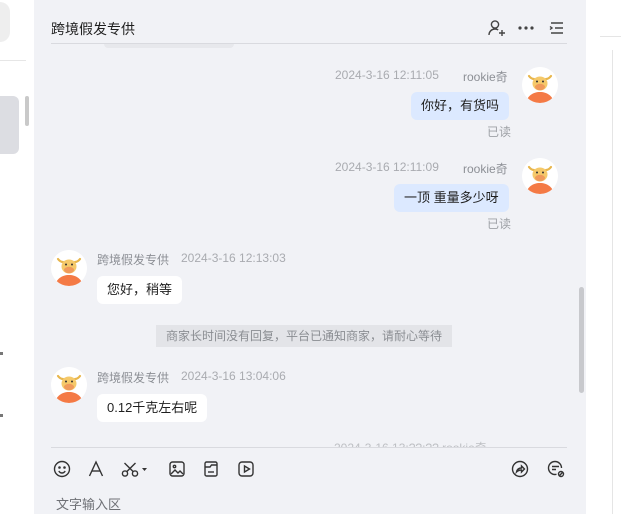  What do you see at coordinates (556, 469) in the screenshot?
I see `message-settings-icon` at bounding box center [556, 469].